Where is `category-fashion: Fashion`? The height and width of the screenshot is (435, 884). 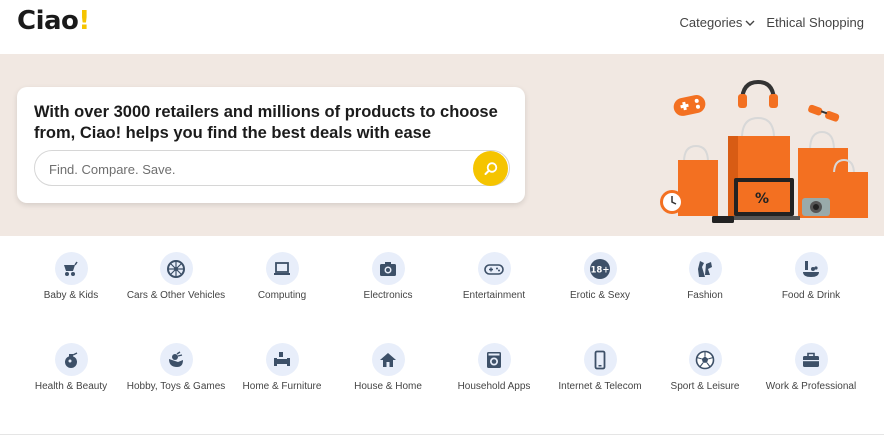 category-fashion: Fashion is located at coordinates (705, 277).